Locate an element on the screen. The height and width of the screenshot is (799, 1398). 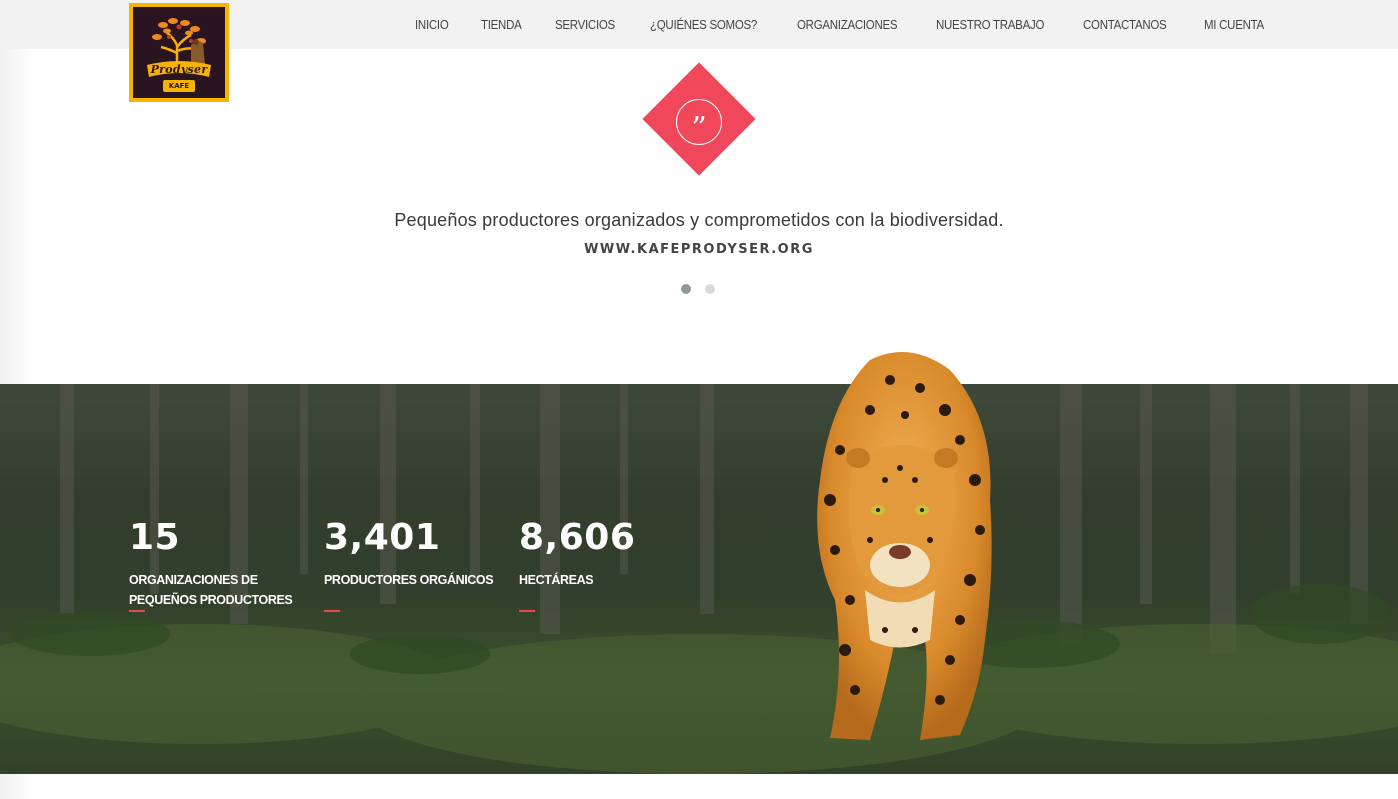
logo-emblem: Prodyser KAFE is located at coordinates (179, 52).